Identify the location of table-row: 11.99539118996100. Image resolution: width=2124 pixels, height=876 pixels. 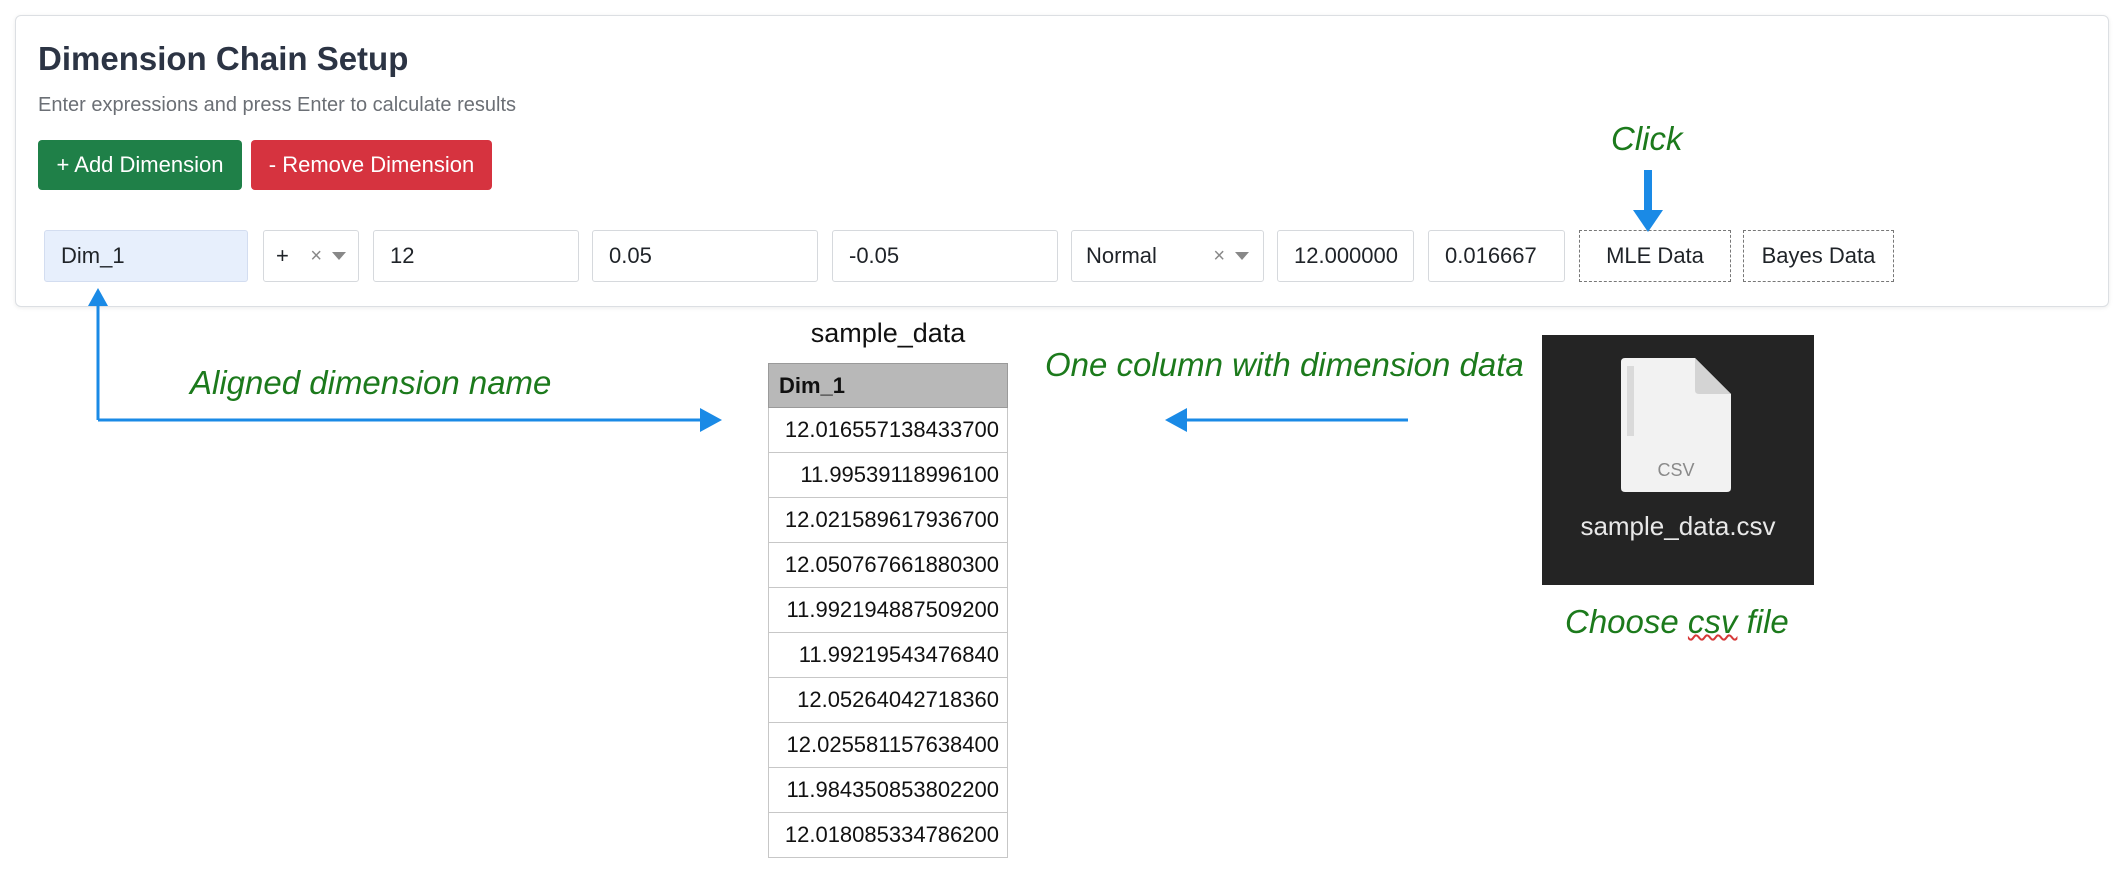
(888, 475).